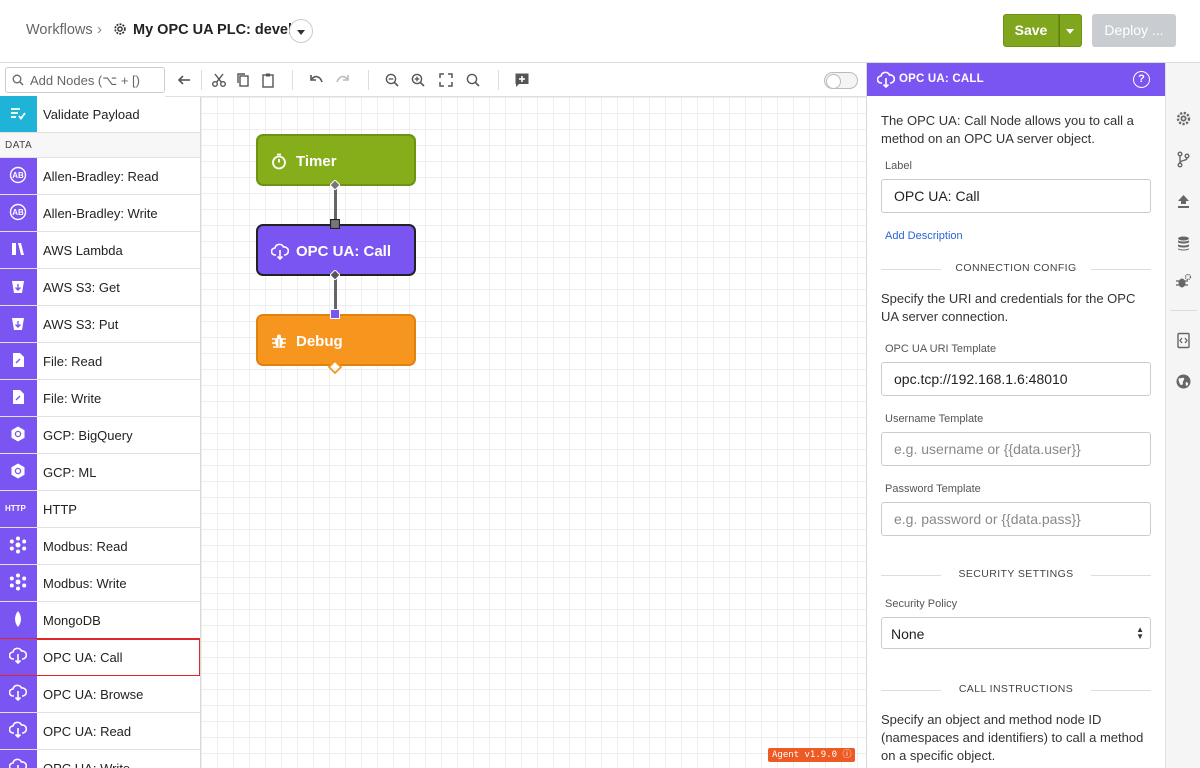 This screenshot has height=768, width=1200. I want to click on palette-item-label: AWS Lambda, so click(83, 250).